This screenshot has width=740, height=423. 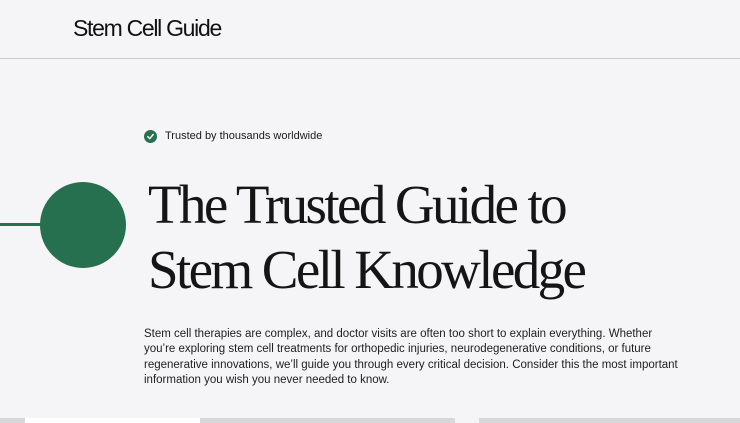 I want to click on trust-badge-text: Trusted by thousands worldwide, so click(x=244, y=136).